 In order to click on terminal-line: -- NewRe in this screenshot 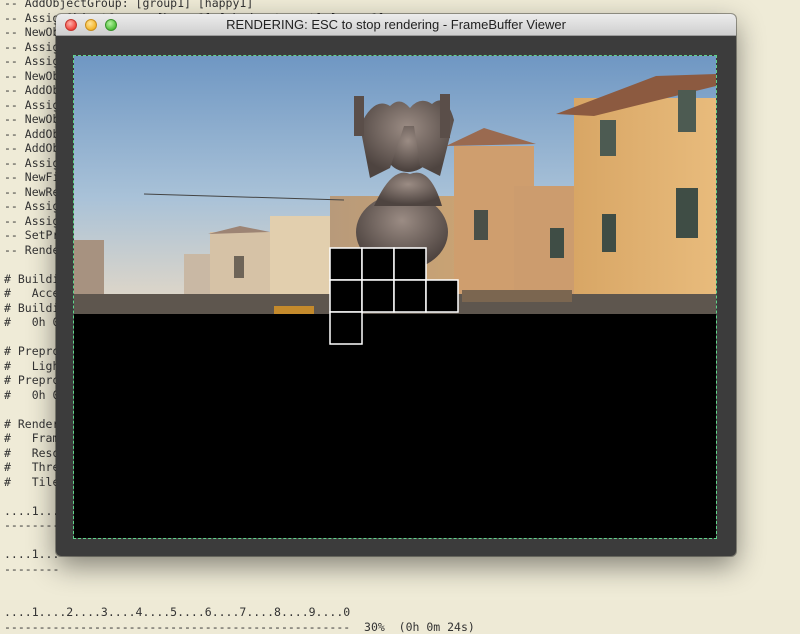, I will do `click(31, 192)`.